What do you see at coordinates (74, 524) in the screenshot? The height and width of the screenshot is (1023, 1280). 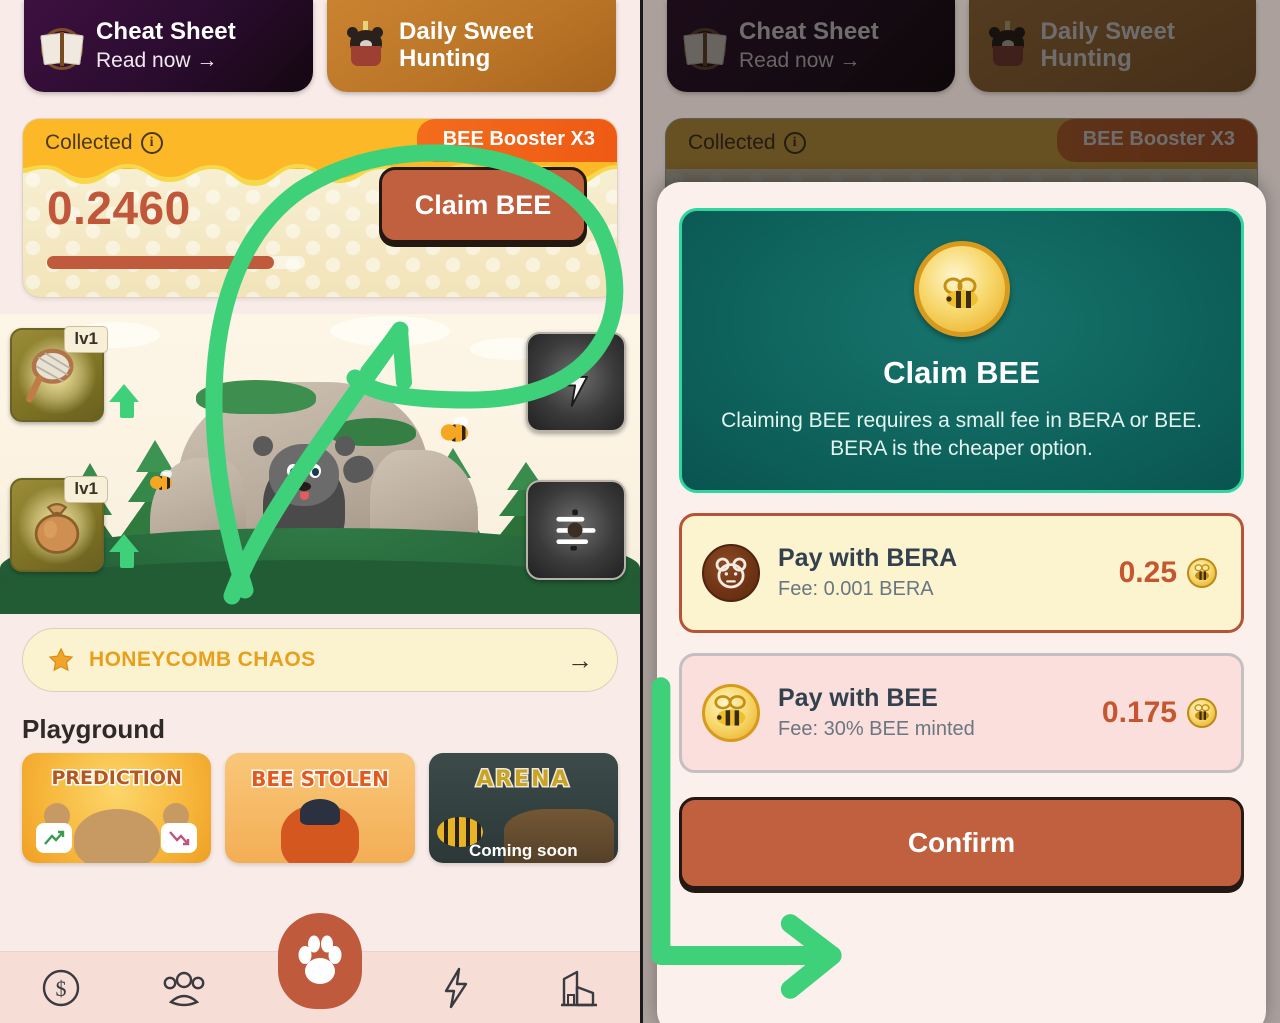 I see `sidebar-item-moneybag-upgrade: lv1` at bounding box center [74, 524].